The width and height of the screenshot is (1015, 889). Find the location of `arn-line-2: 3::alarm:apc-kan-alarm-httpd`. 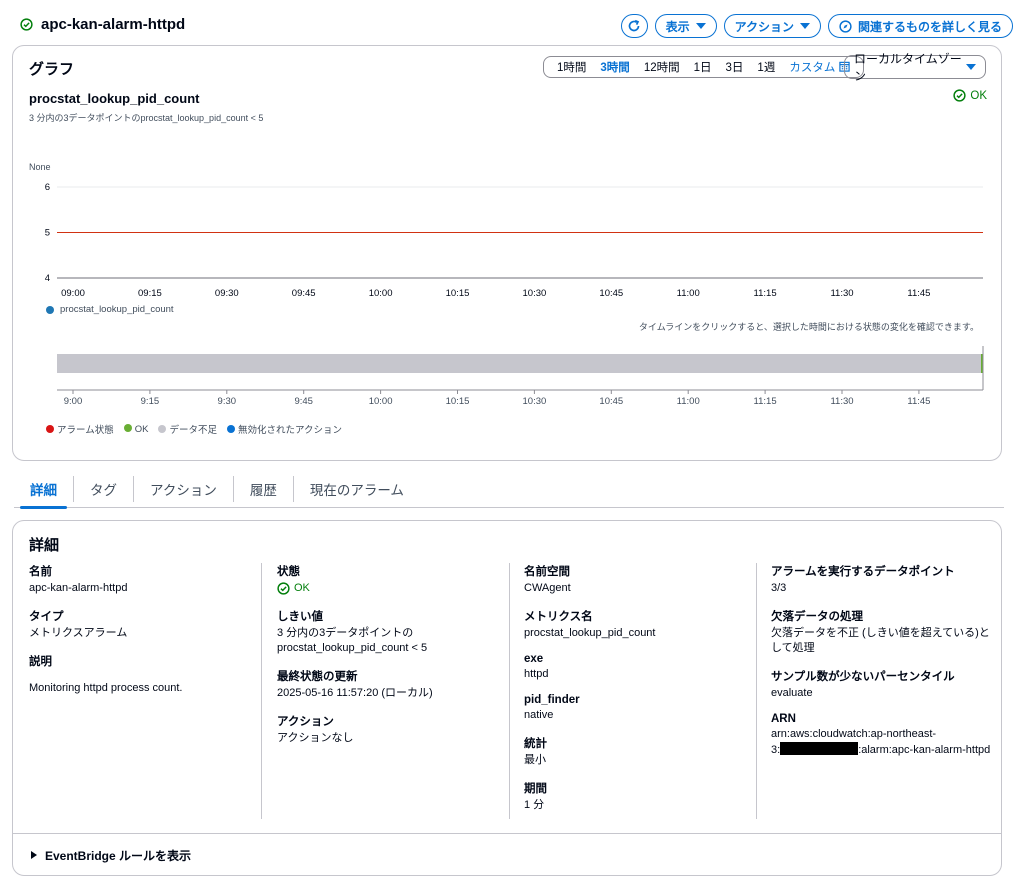

arn-line-2: 3::alarm:apc-kan-alarm-httpd is located at coordinates (883, 750).